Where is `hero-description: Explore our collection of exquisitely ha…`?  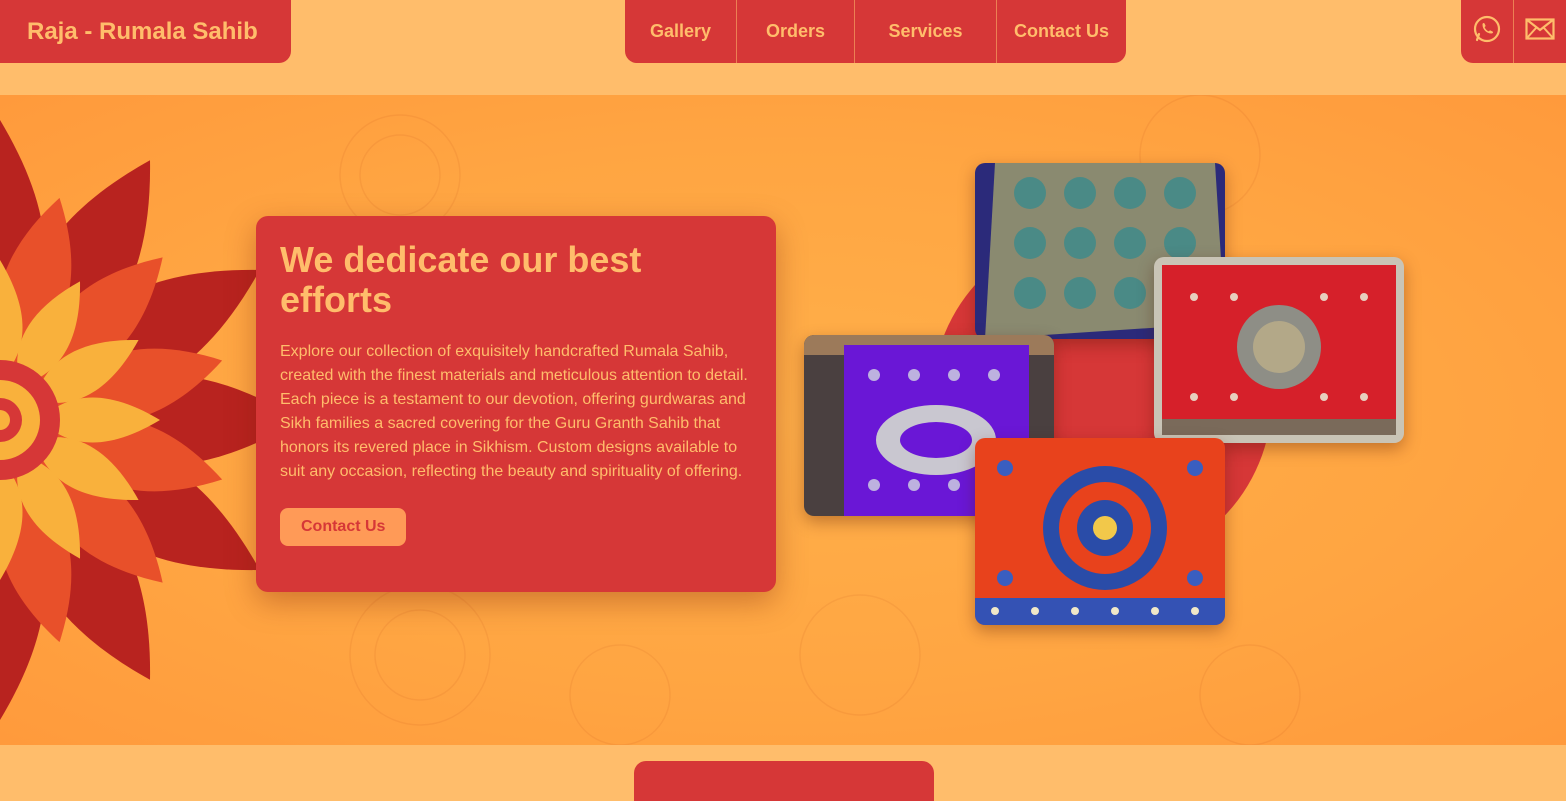 hero-description: Explore our collection of exquisitely ha… is located at coordinates (514, 411).